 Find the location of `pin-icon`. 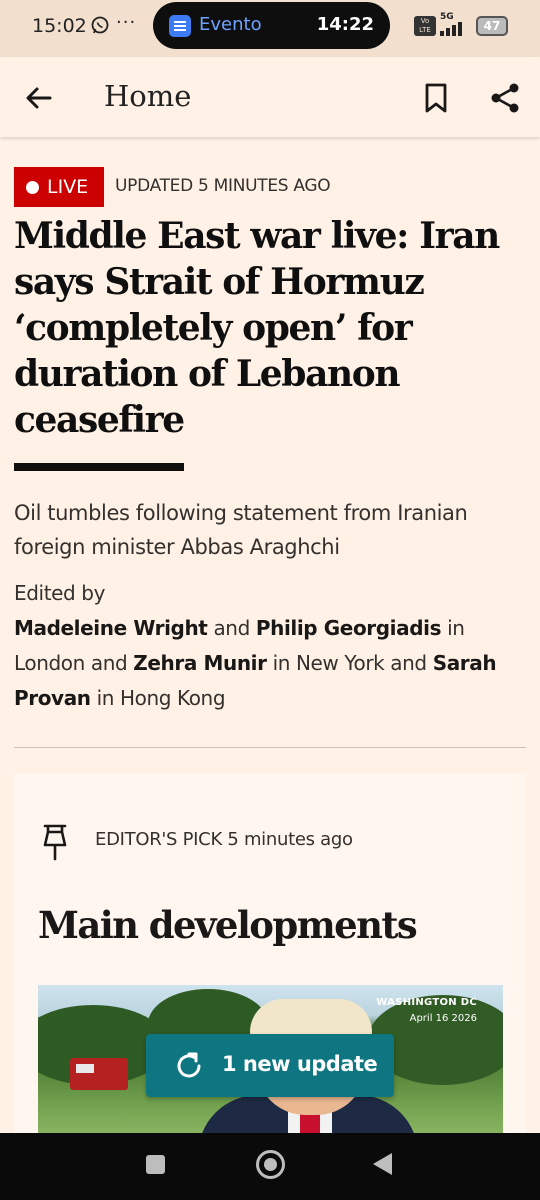

pin-icon is located at coordinates (55, 842).